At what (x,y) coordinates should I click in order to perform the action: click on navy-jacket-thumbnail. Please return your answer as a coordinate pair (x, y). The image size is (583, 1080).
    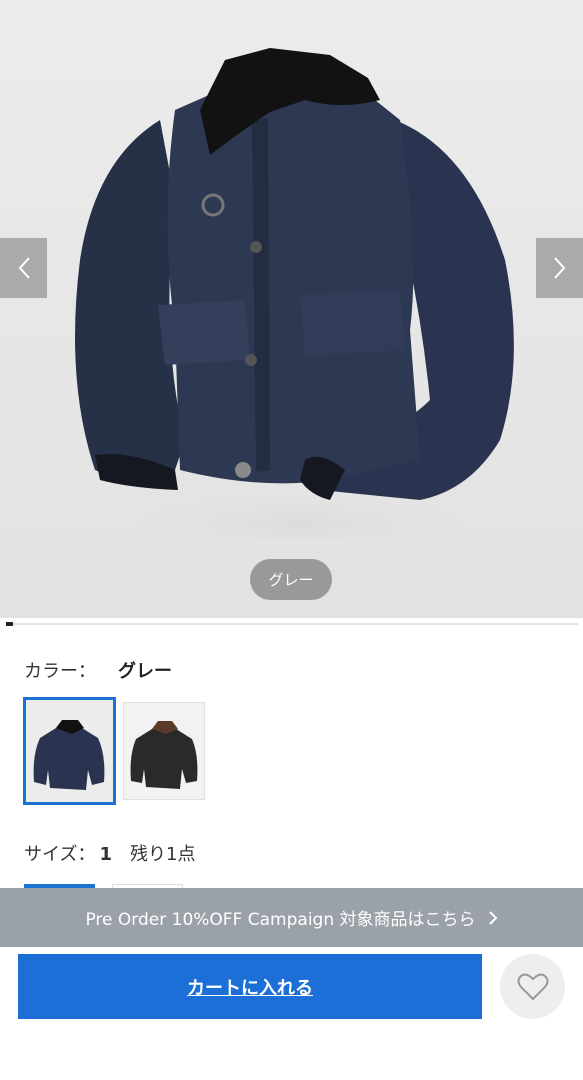
    Looking at the image, I should click on (69, 751).